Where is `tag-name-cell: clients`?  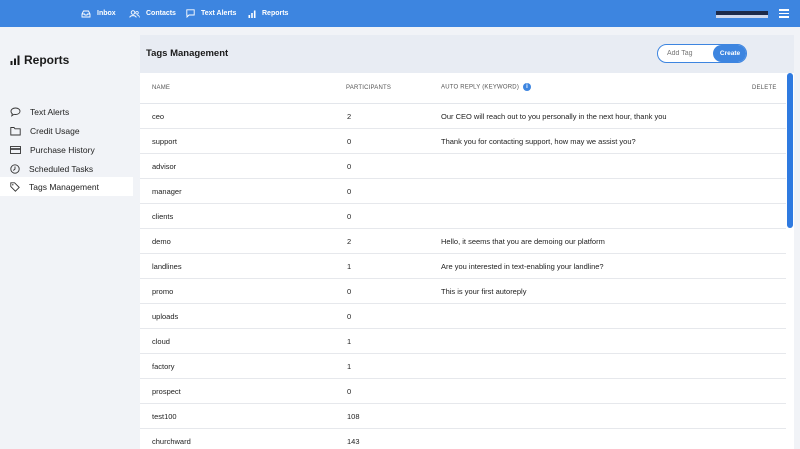 tag-name-cell: clients is located at coordinates (163, 216).